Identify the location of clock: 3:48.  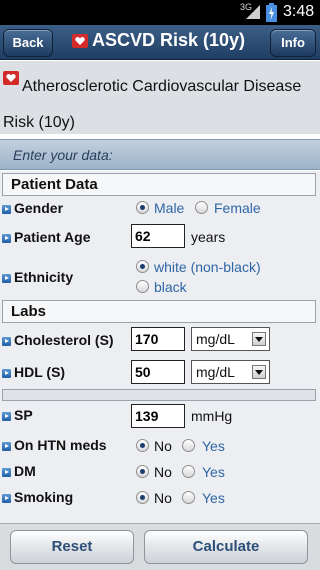
(299, 11).